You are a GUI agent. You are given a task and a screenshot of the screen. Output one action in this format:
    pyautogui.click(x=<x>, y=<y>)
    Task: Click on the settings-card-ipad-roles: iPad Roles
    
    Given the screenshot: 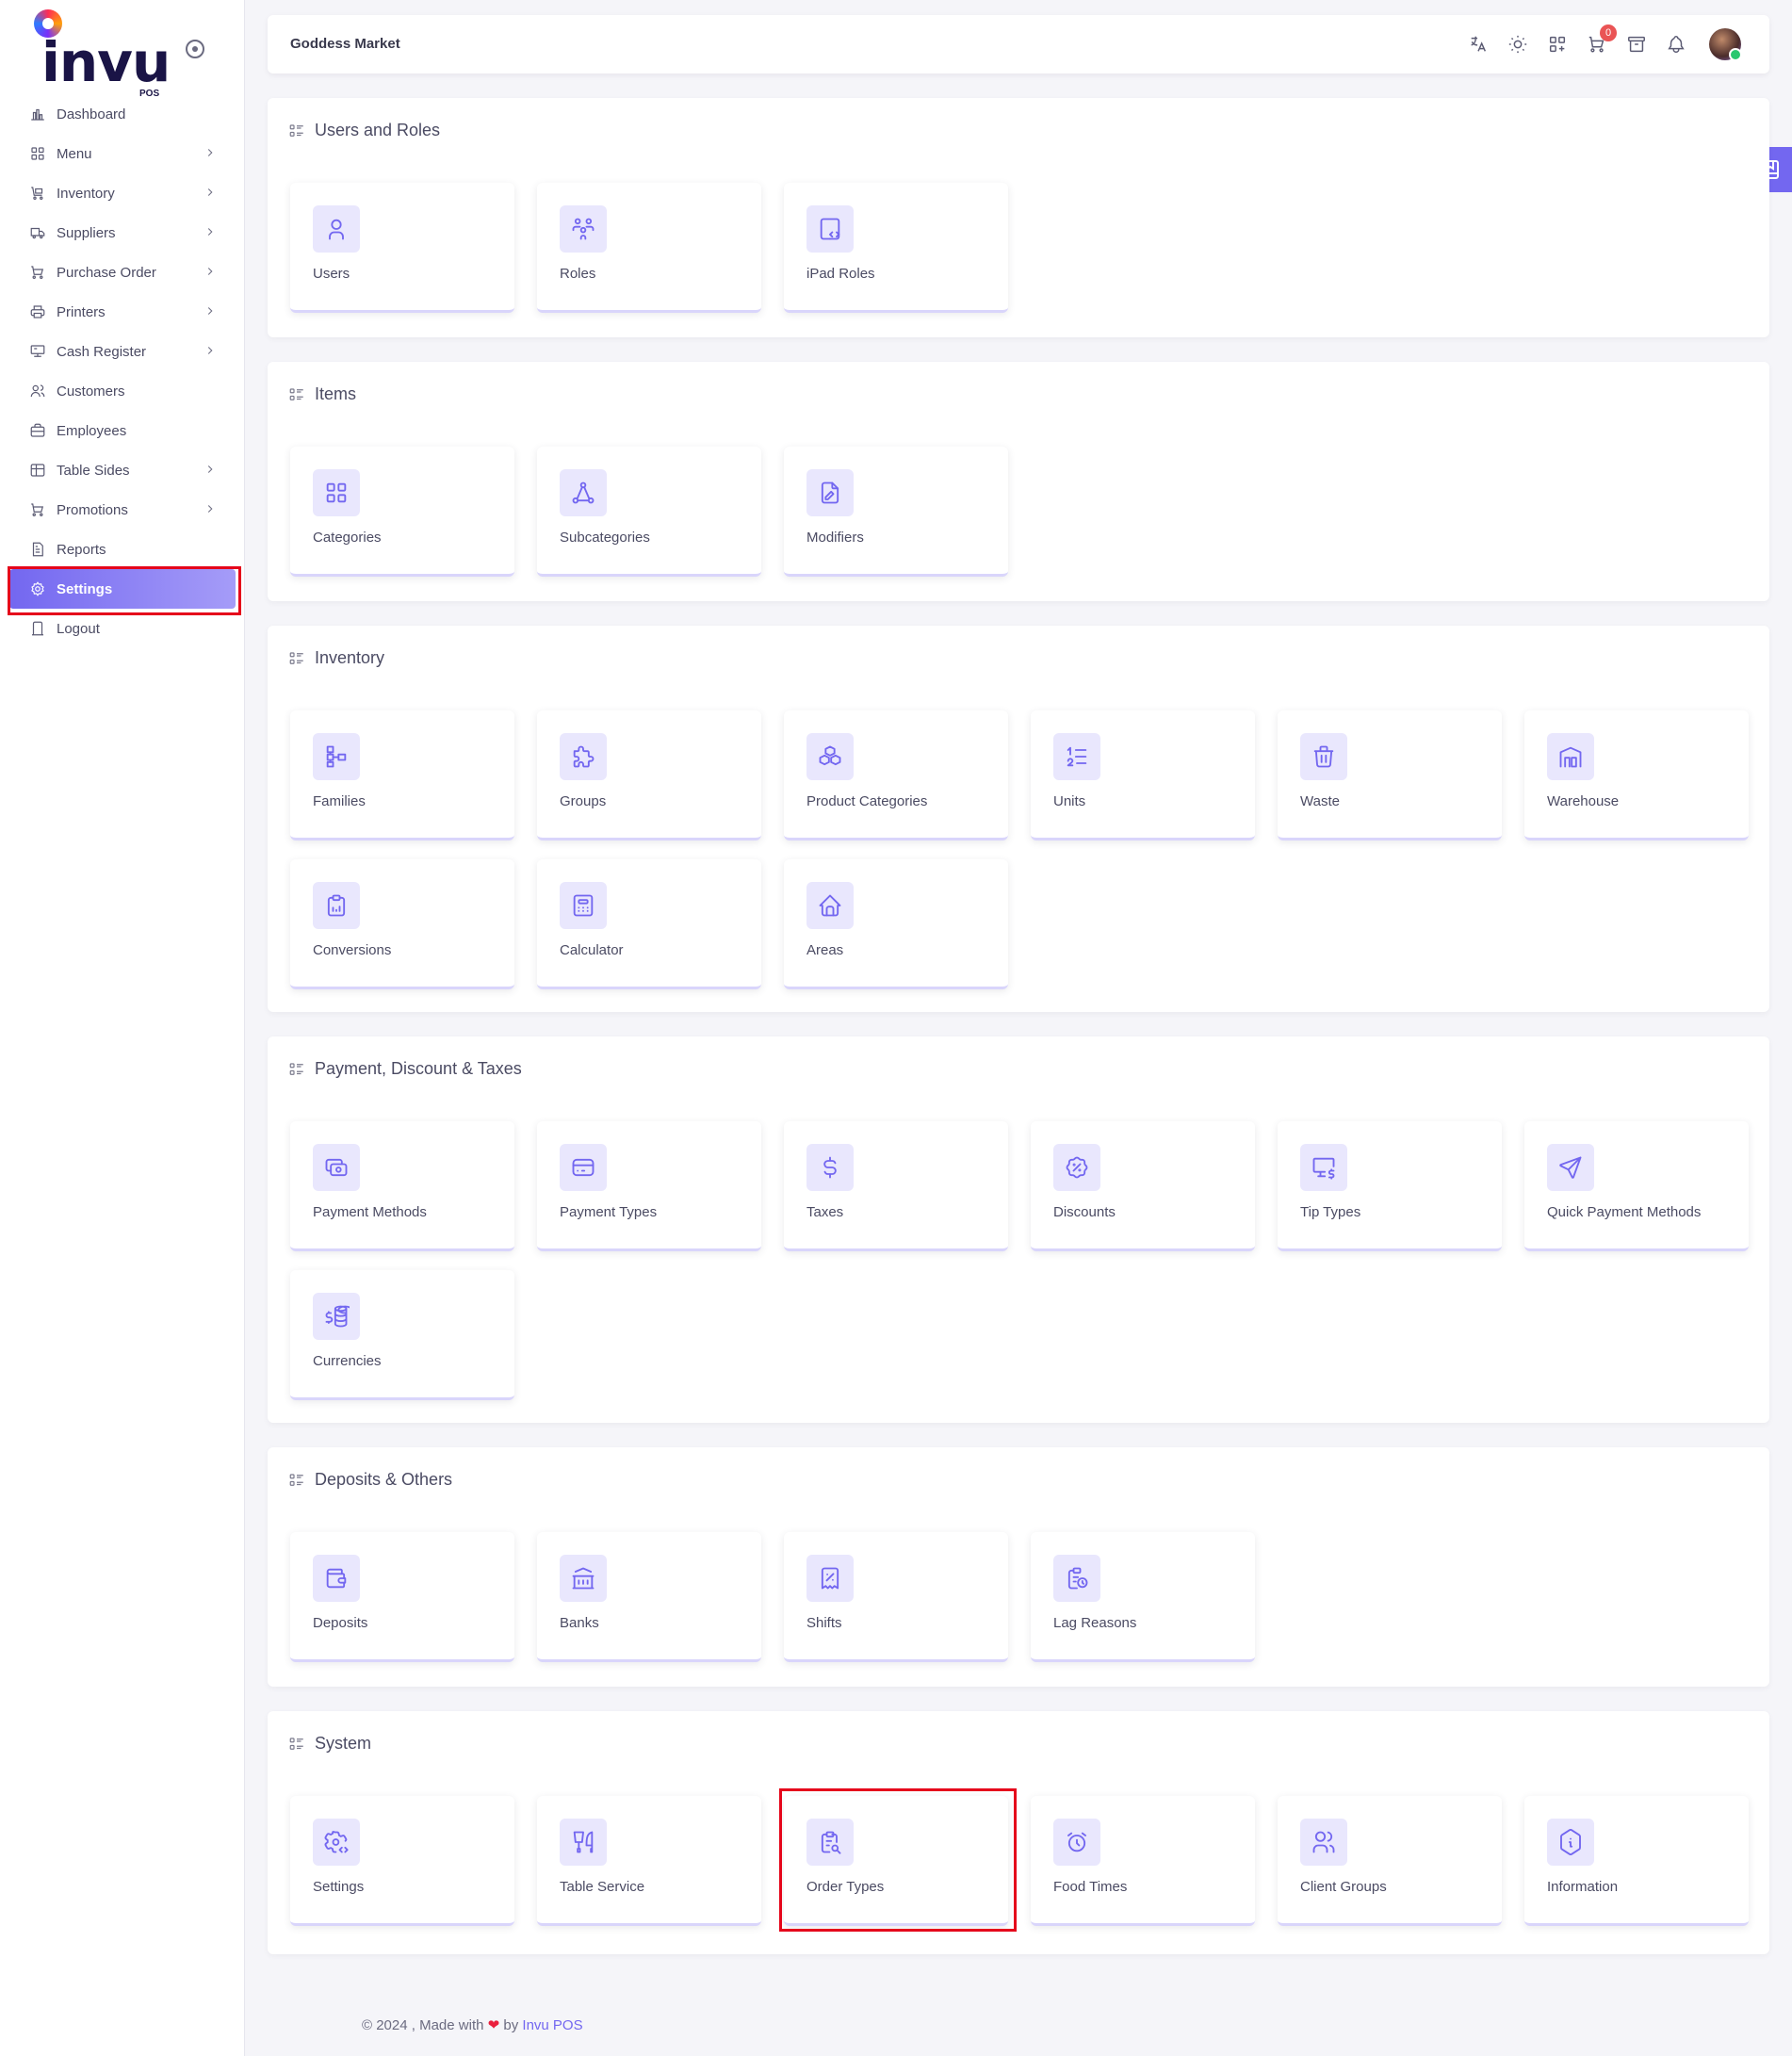 What is the action you would take?
    pyautogui.click(x=896, y=248)
    